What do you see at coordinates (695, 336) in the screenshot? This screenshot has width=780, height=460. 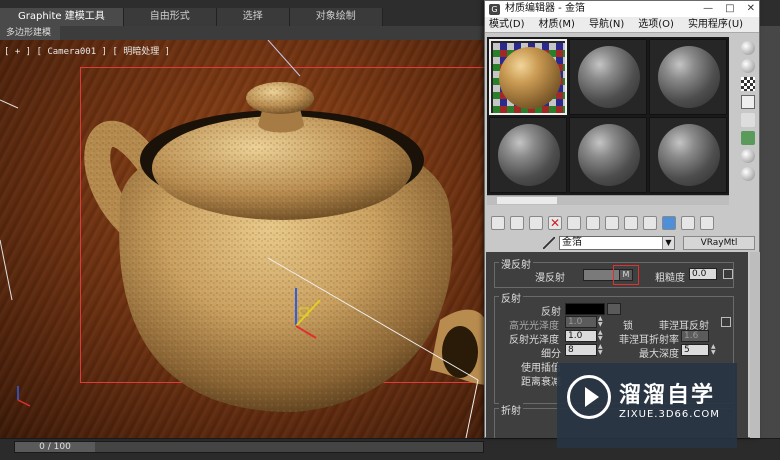 I see `fresnel-ior-spinner: 1.6` at bounding box center [695, 336].